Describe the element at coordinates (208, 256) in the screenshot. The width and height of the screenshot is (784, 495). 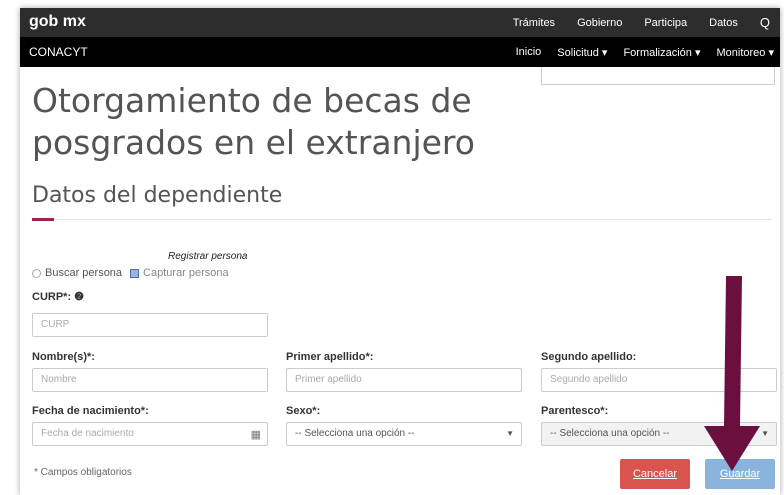
I see `register-tooltip: Registrar persona` at that location.